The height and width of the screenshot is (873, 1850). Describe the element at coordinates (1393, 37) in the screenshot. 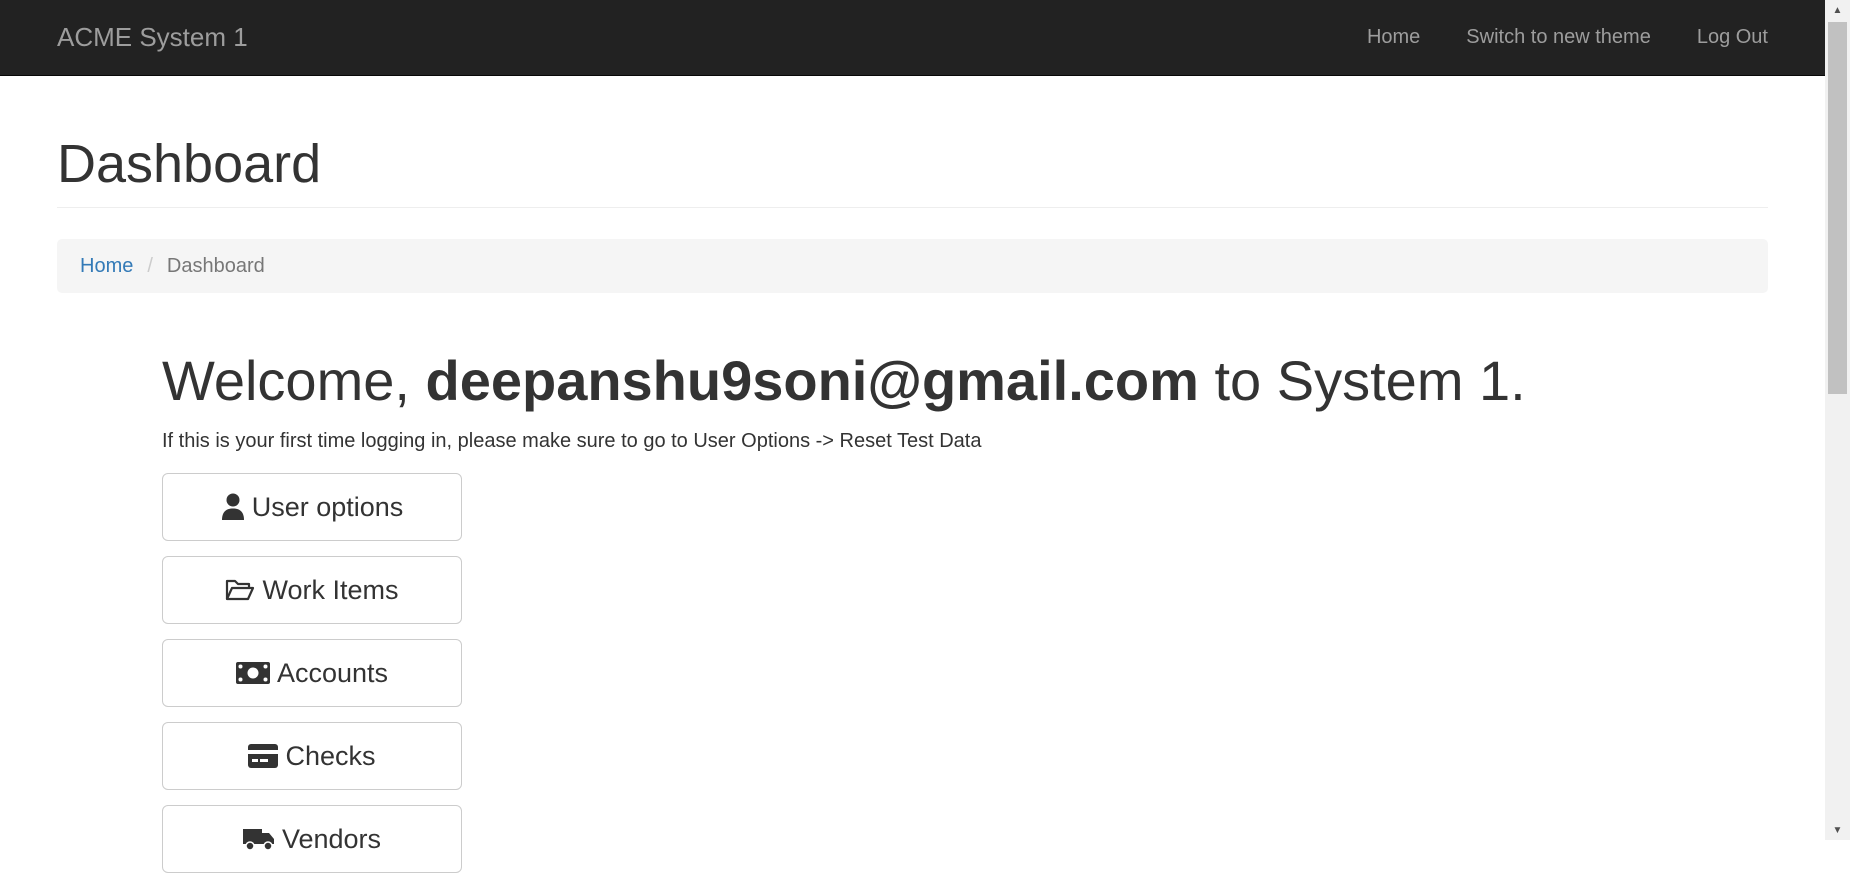

I see `nav-home-link: Home` at that location.